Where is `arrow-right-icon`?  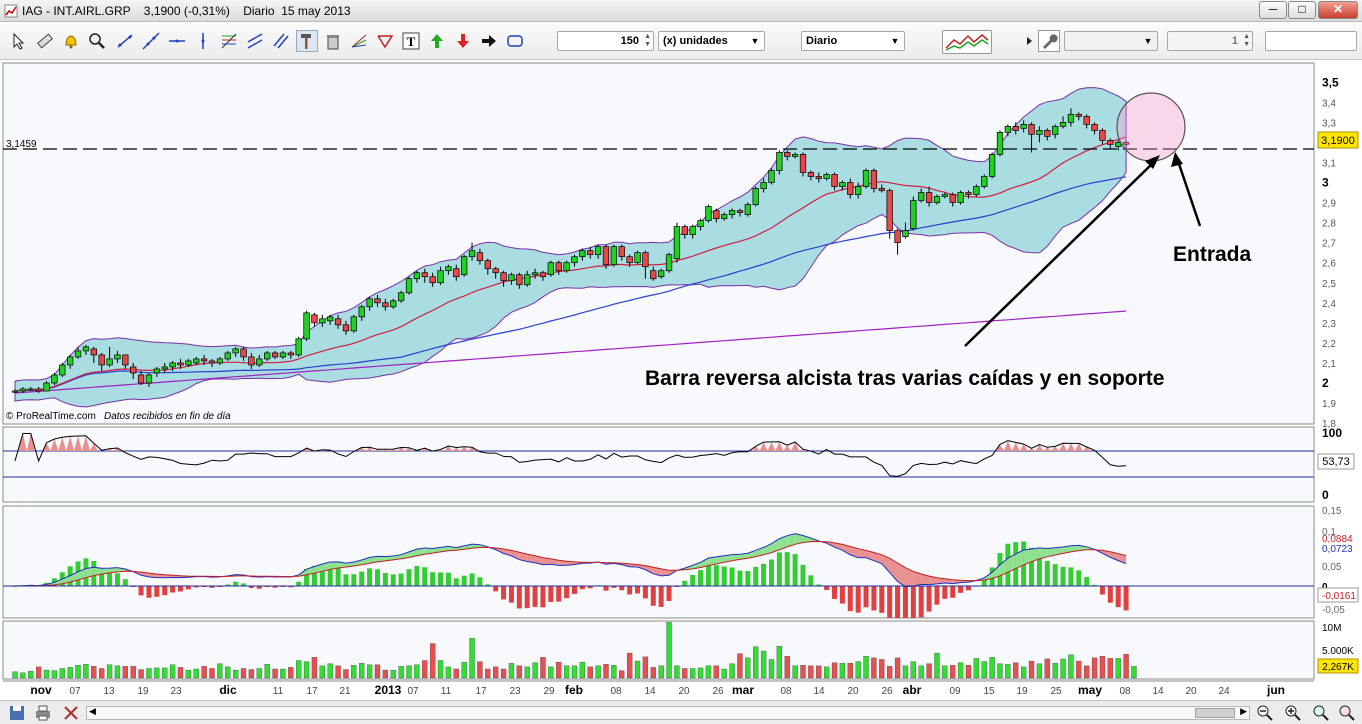
arrow-right-icon is located at coordinates (489, 41).